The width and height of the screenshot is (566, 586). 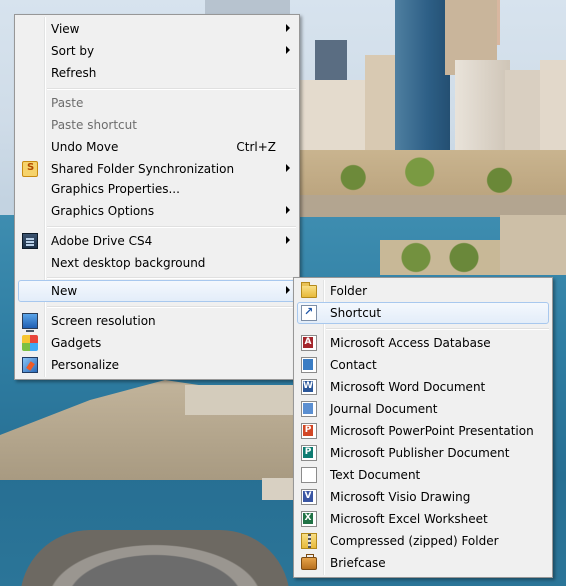 What do you see at coordinates (65, 29) in the screenshot?
I see `menu-item-label: View` at bounding box center [65, 29].